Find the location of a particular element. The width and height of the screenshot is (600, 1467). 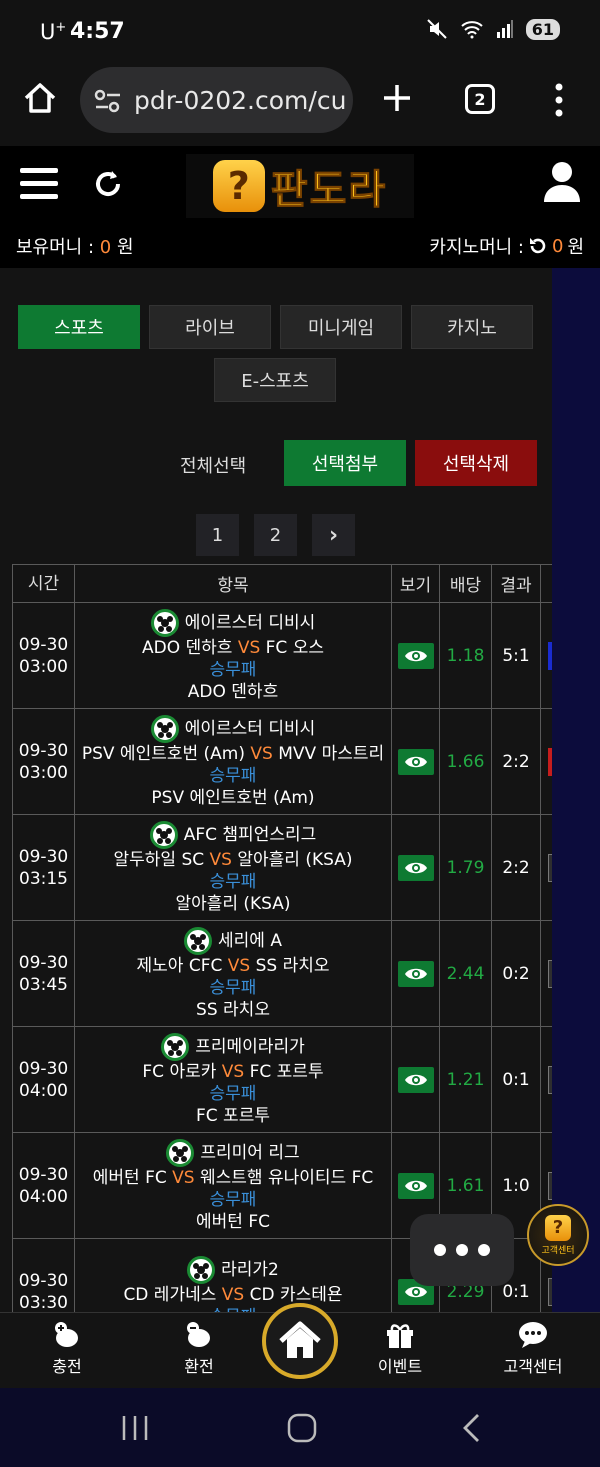

customer-center-float-button: ? 고객센터 is located at coordinates (558, 1235).